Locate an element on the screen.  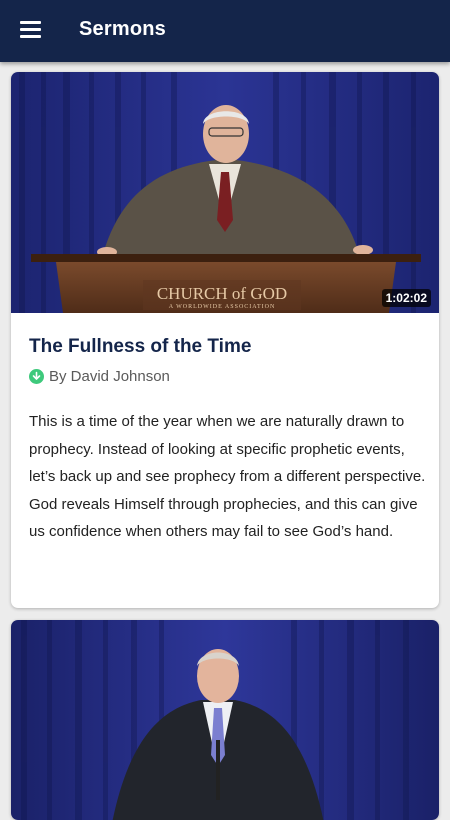
hamburger-menu-icon is located at coordinates (31, 30).